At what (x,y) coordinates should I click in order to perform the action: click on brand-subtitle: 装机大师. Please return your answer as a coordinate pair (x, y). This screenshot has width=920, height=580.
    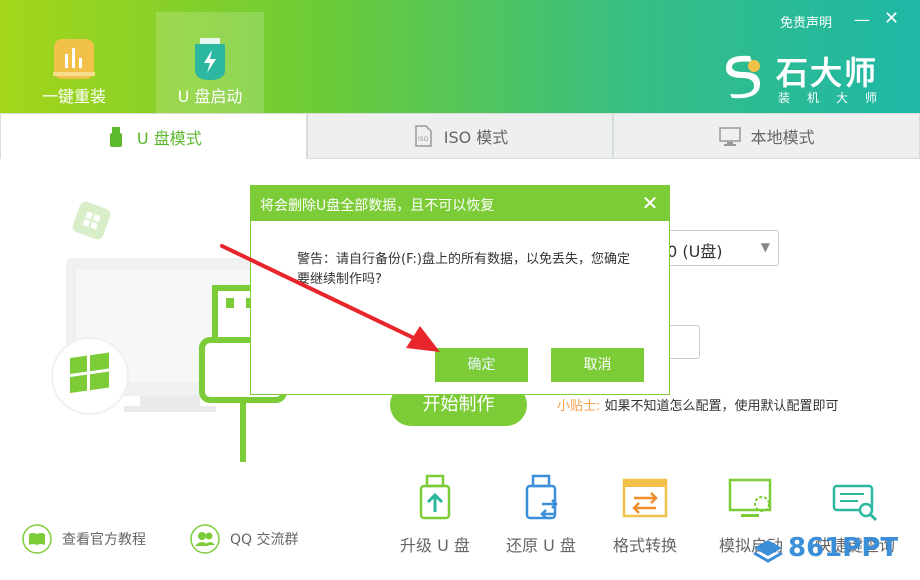
    Looking at the image, I should click on (836, 98).